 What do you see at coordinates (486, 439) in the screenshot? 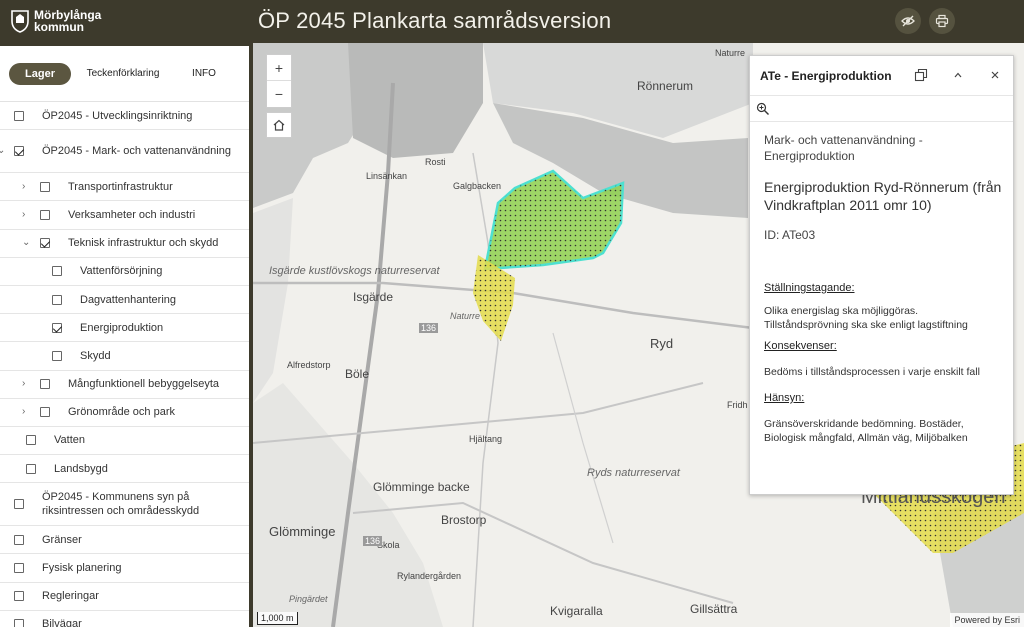
I see `place-hjaltang: Hjältang` at bounding box center [486, 439].